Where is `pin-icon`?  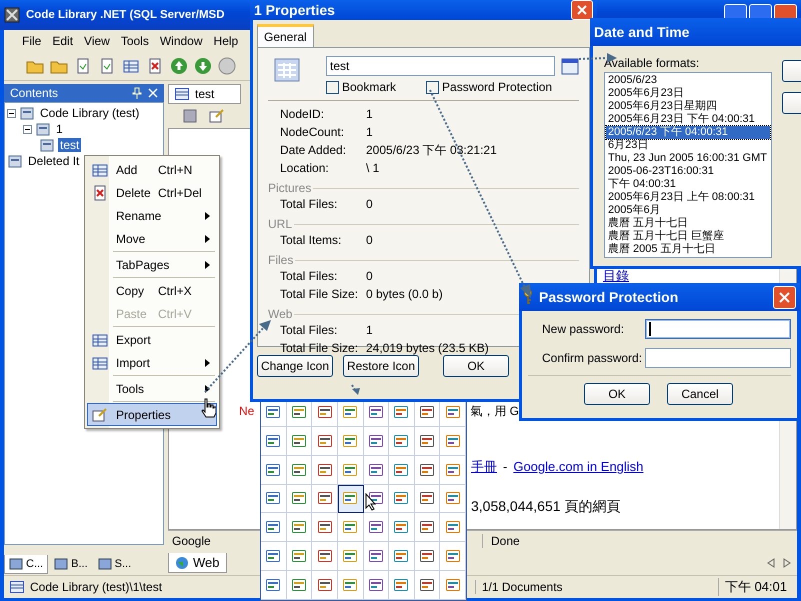
pin-icon is located at coordinates (137, 93).